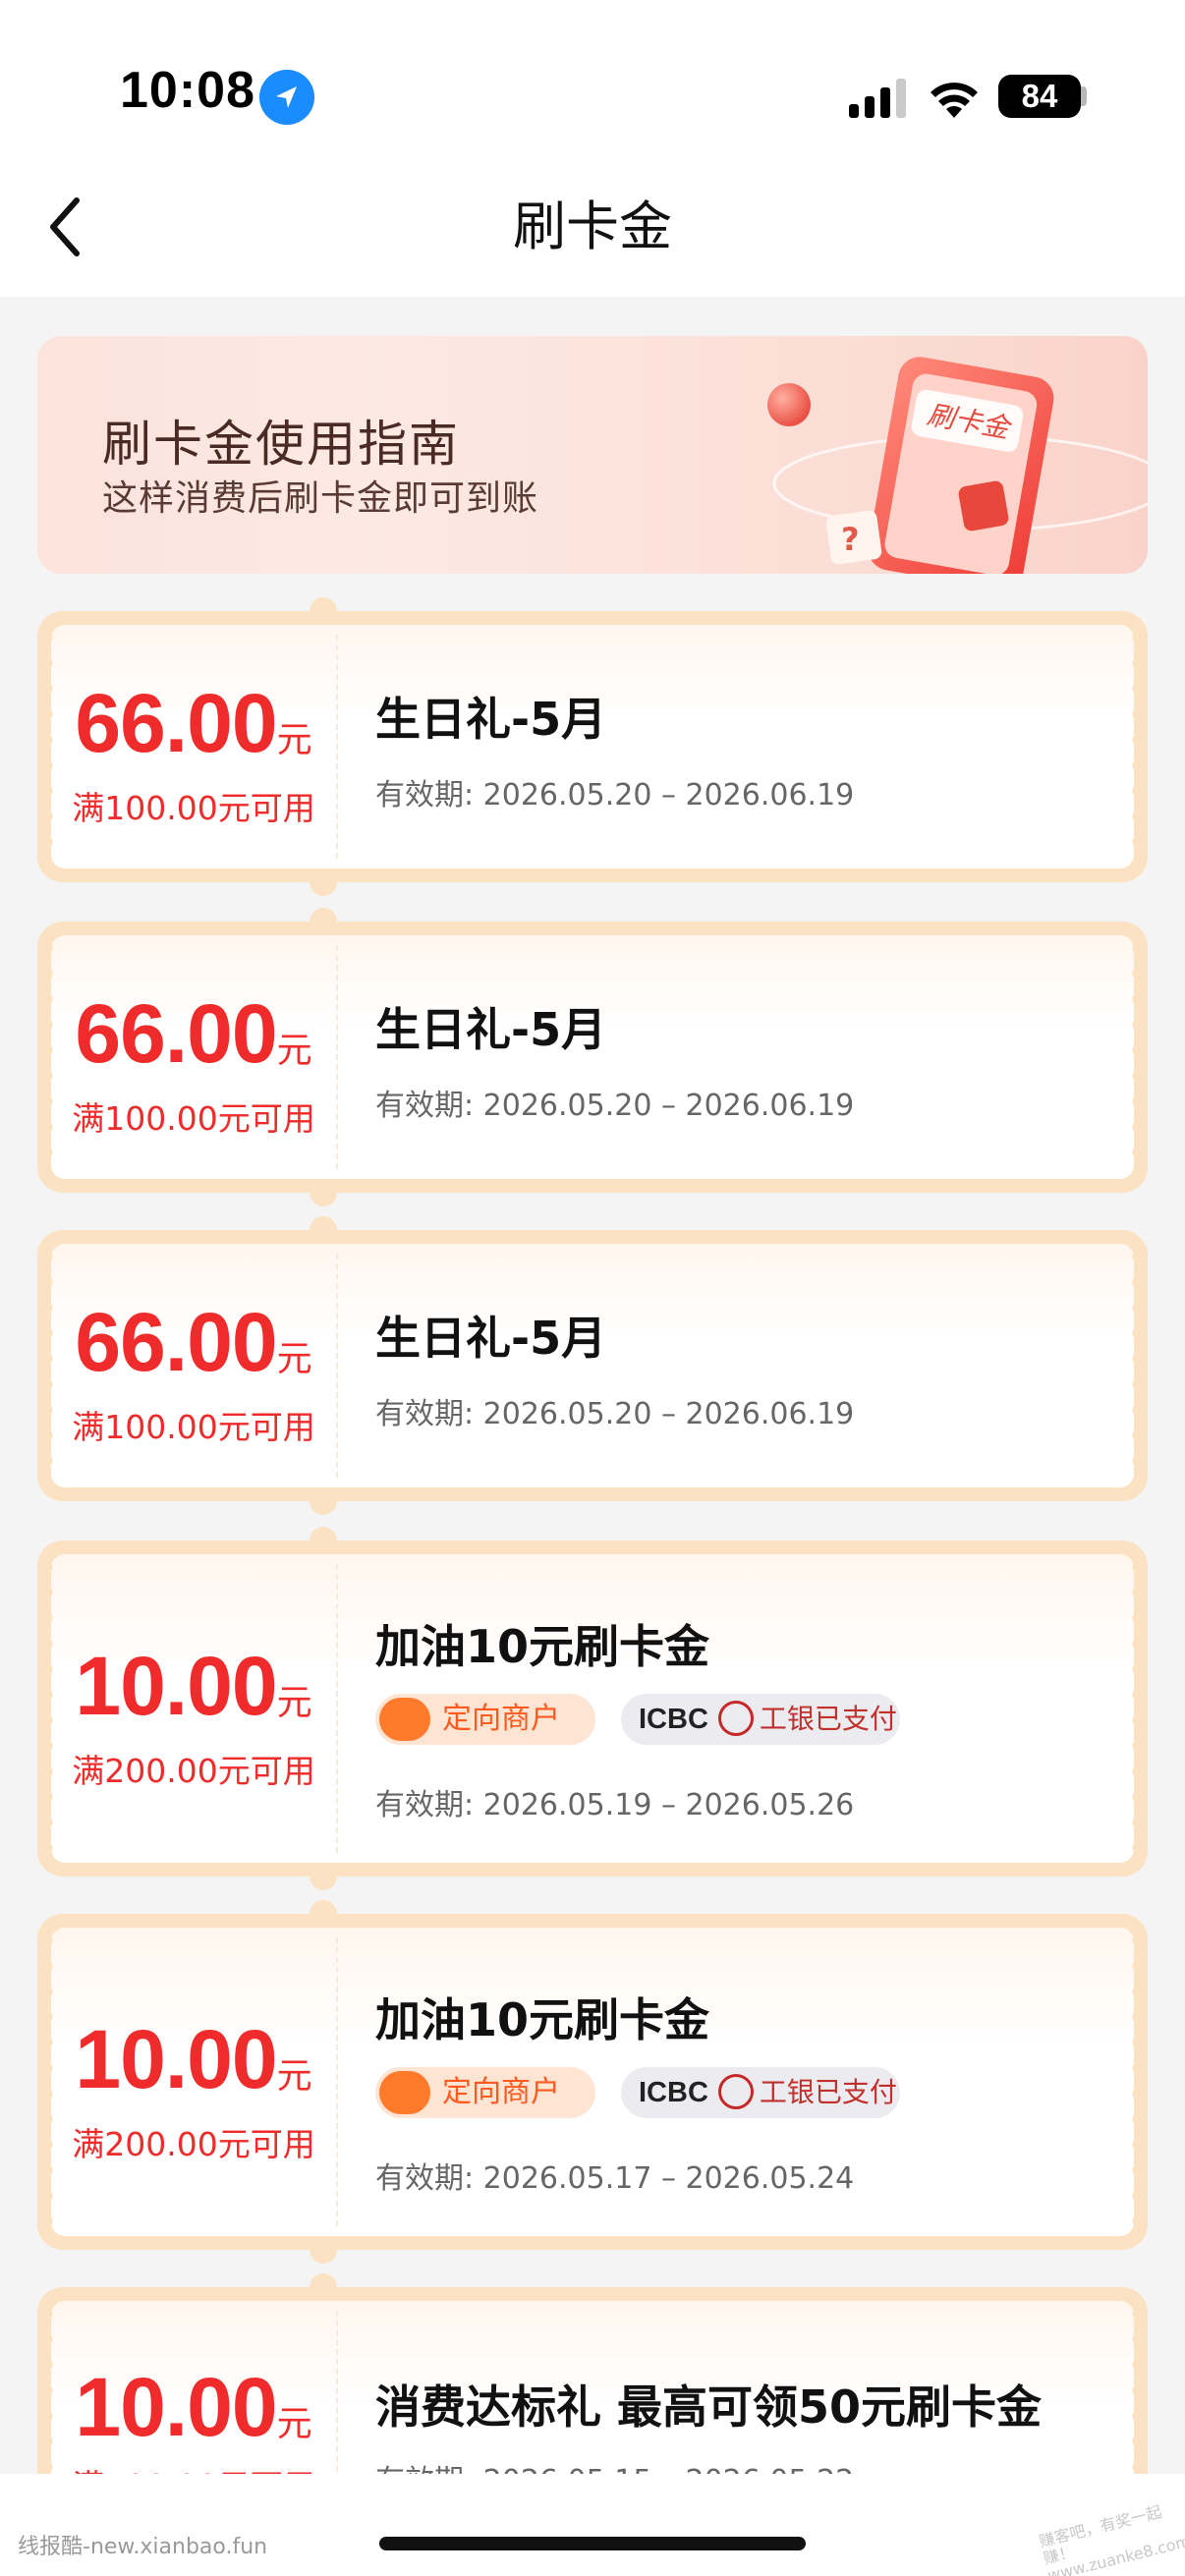 Image resolution: width=1185 pixels, height=2576 pixels. What do you see at coordinates (592, 2543) in the screenshot?
I see `home-indicator` at bounding box center [592, 2543].